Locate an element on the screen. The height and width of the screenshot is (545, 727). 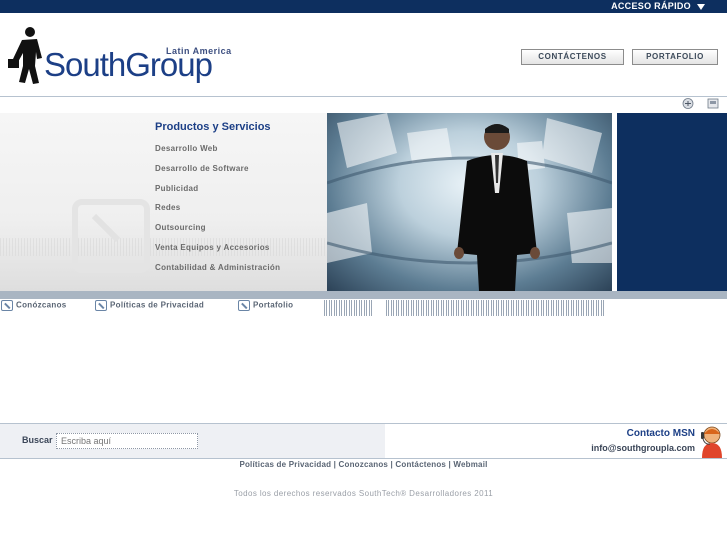
save-icon is located at coordinates (713, 103).